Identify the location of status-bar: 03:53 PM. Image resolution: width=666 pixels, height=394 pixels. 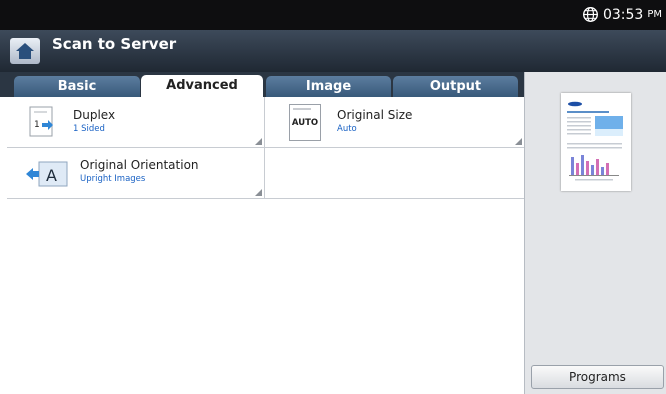
(333, 15).